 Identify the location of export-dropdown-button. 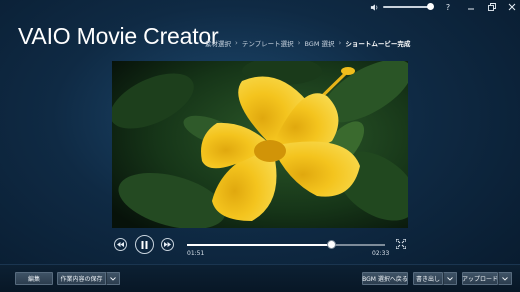
(450, 278).